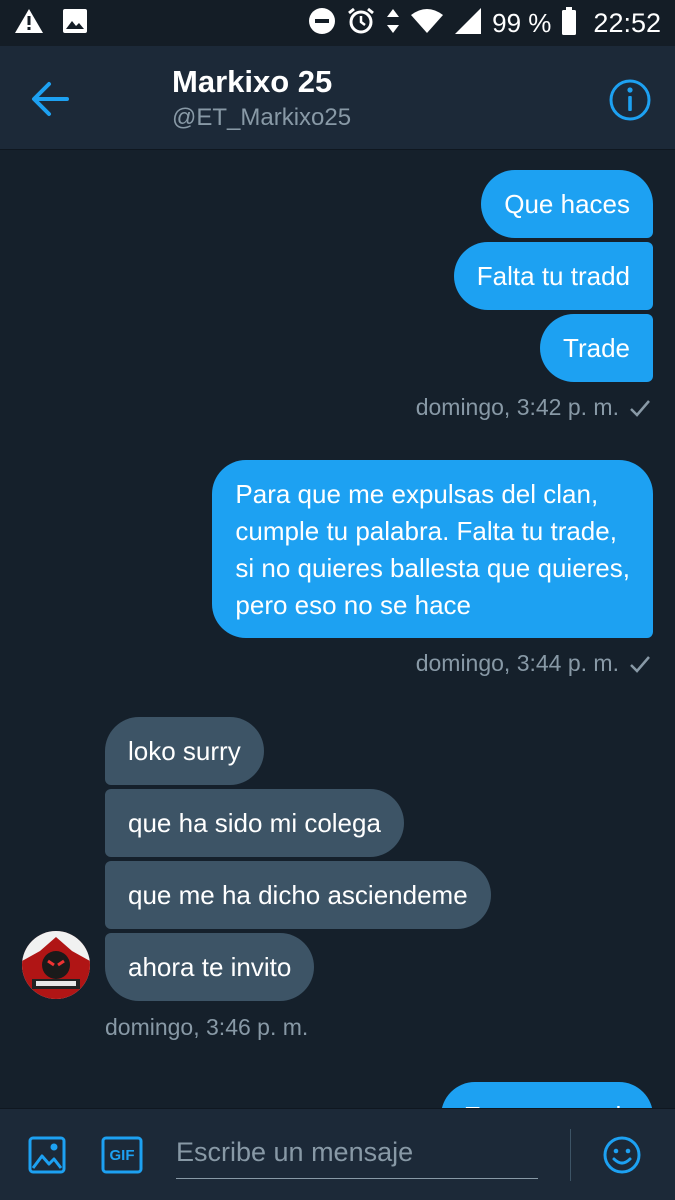 Image resolution: width=675 pixels, height=1200 pixels. What do you see at coordinates (426, 531) in the screenshot?
I see `message-line: cumple tu palabra. Falta tu trade,` at bounding box center [426, 531].